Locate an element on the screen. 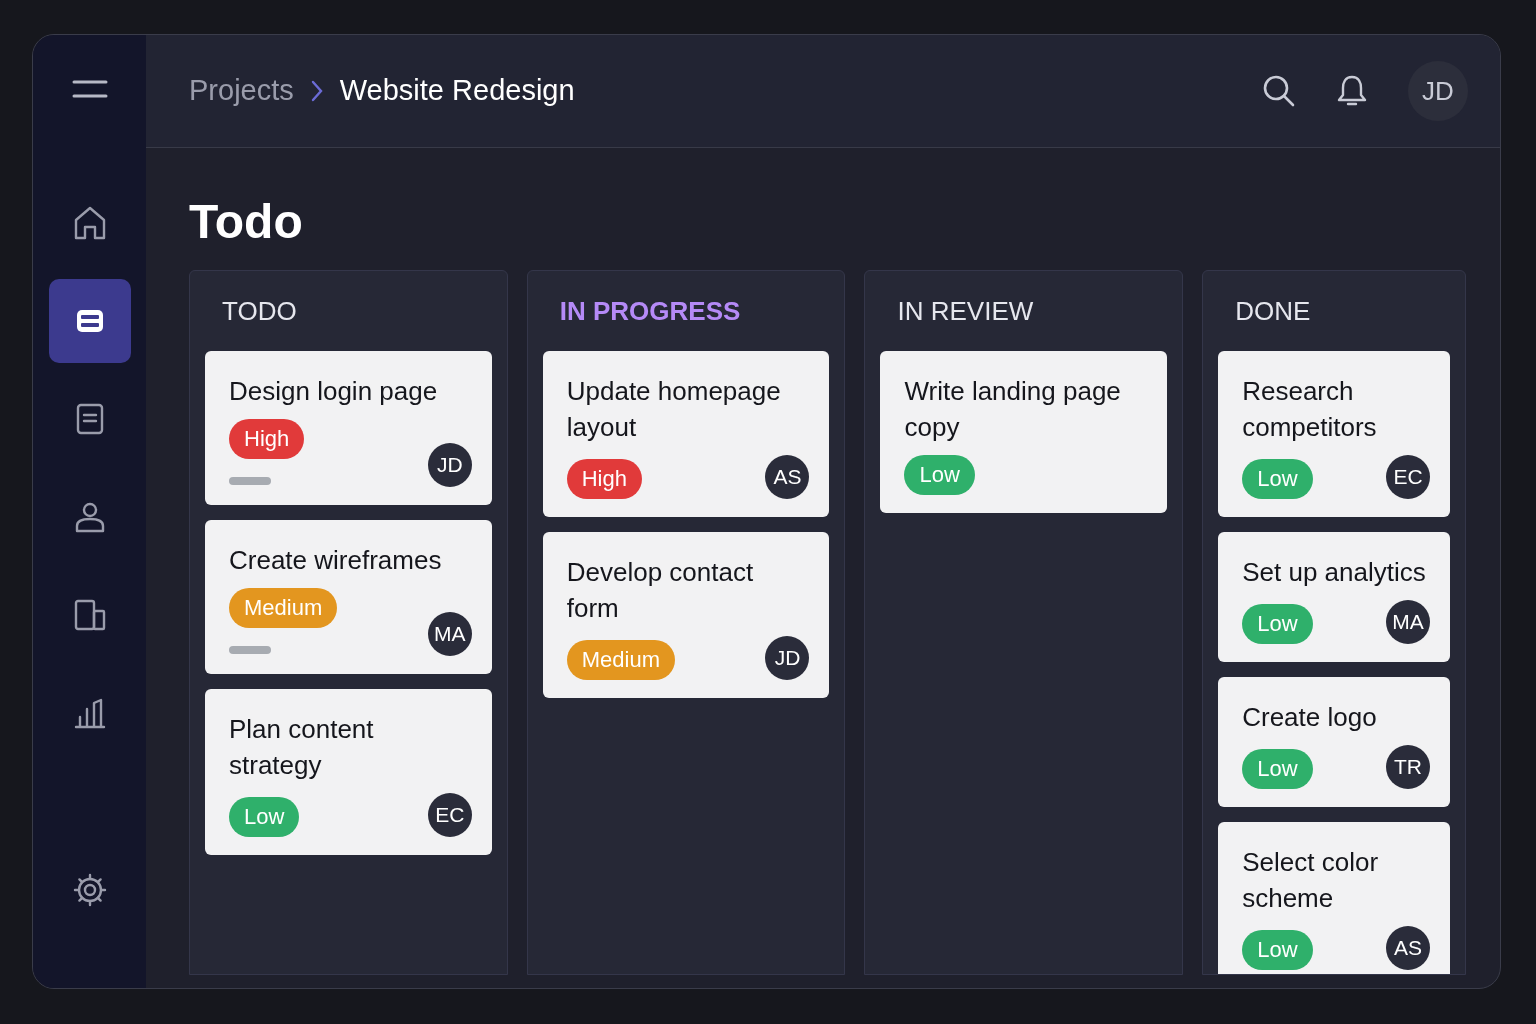 This screenshot has height=1024, width=1536. assignee-avatar: TR is located at coordinates (1408, 767).